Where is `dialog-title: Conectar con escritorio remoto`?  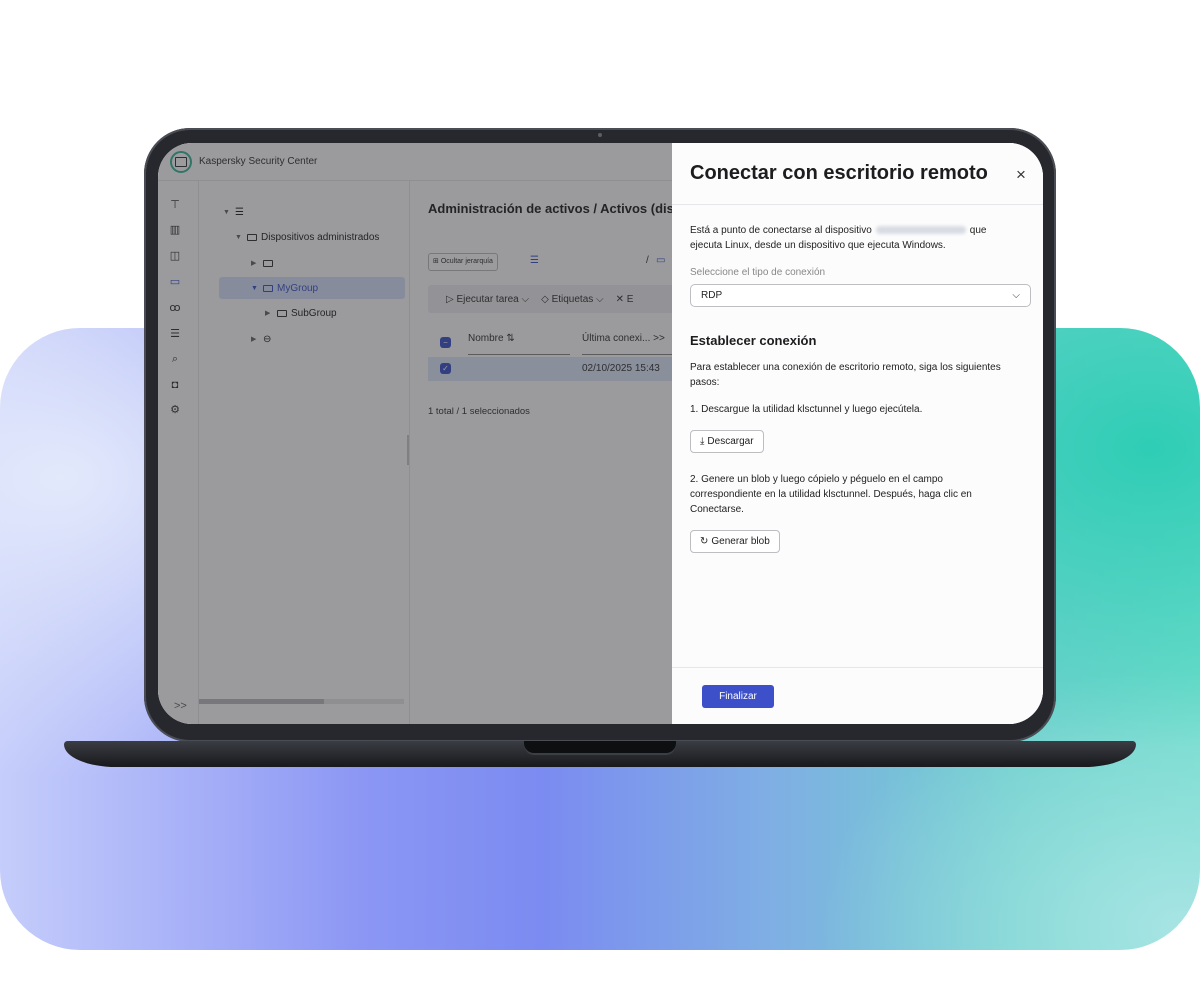 dialog-title: Conectar con escritorio remoto is located at coordinates (839, 173).